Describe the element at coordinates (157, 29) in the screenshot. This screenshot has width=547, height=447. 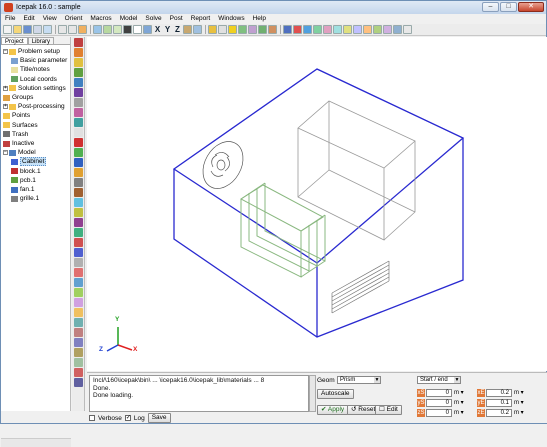
I see `x-axis-view-icon: X` at that location.